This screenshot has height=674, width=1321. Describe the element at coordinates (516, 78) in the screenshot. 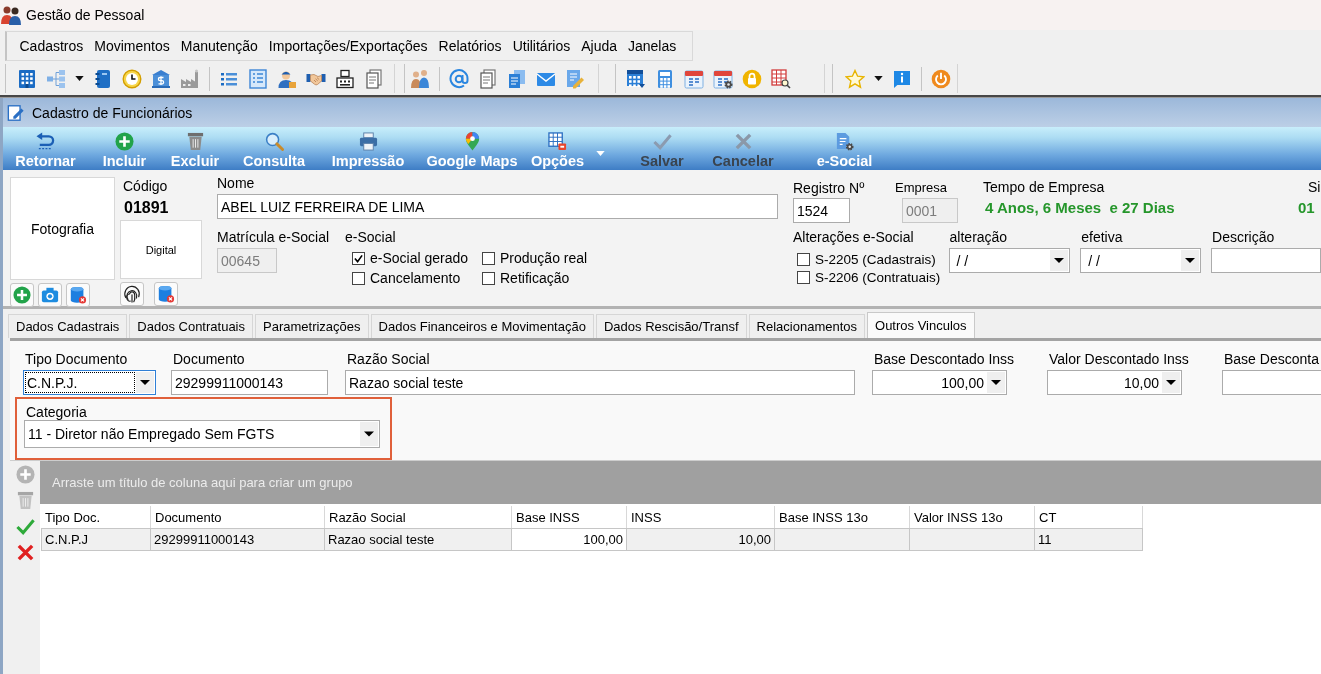

I see `copy-icon` at that location.